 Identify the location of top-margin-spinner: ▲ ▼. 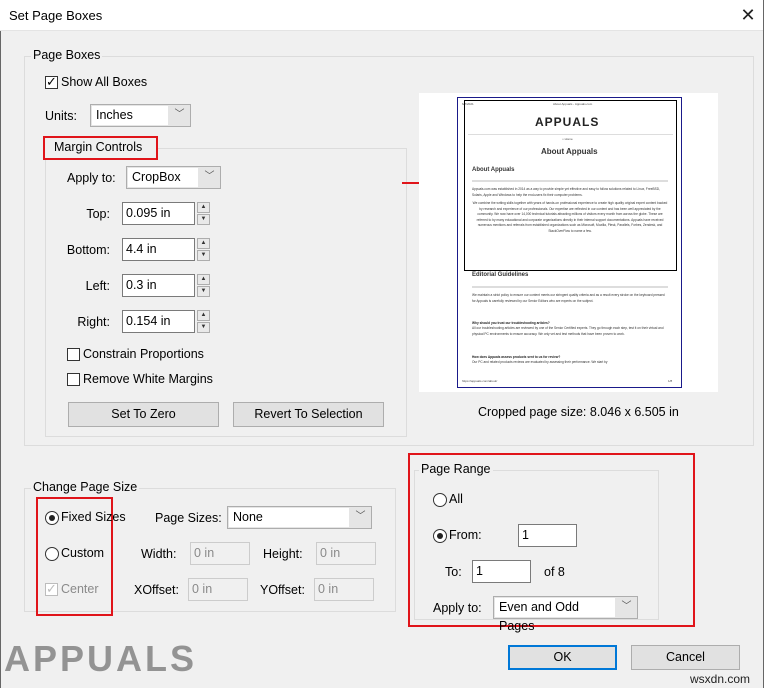
(203, 213).